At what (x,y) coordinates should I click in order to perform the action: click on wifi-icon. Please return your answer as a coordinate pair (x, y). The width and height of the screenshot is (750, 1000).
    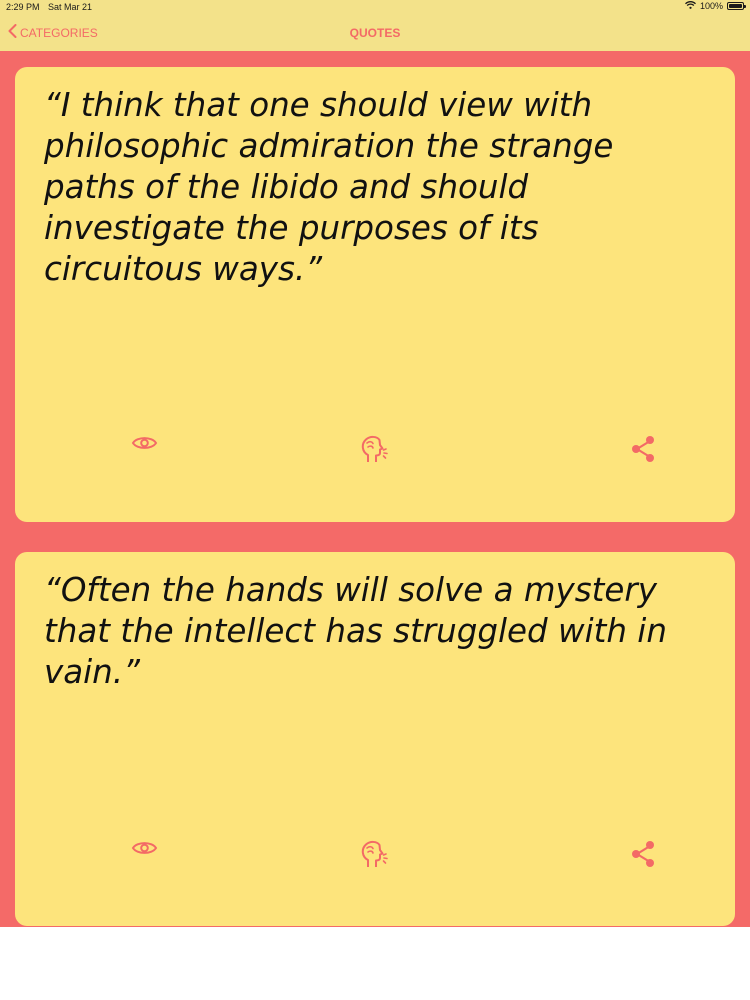
    Looking at the image, I should click on (690, 6).